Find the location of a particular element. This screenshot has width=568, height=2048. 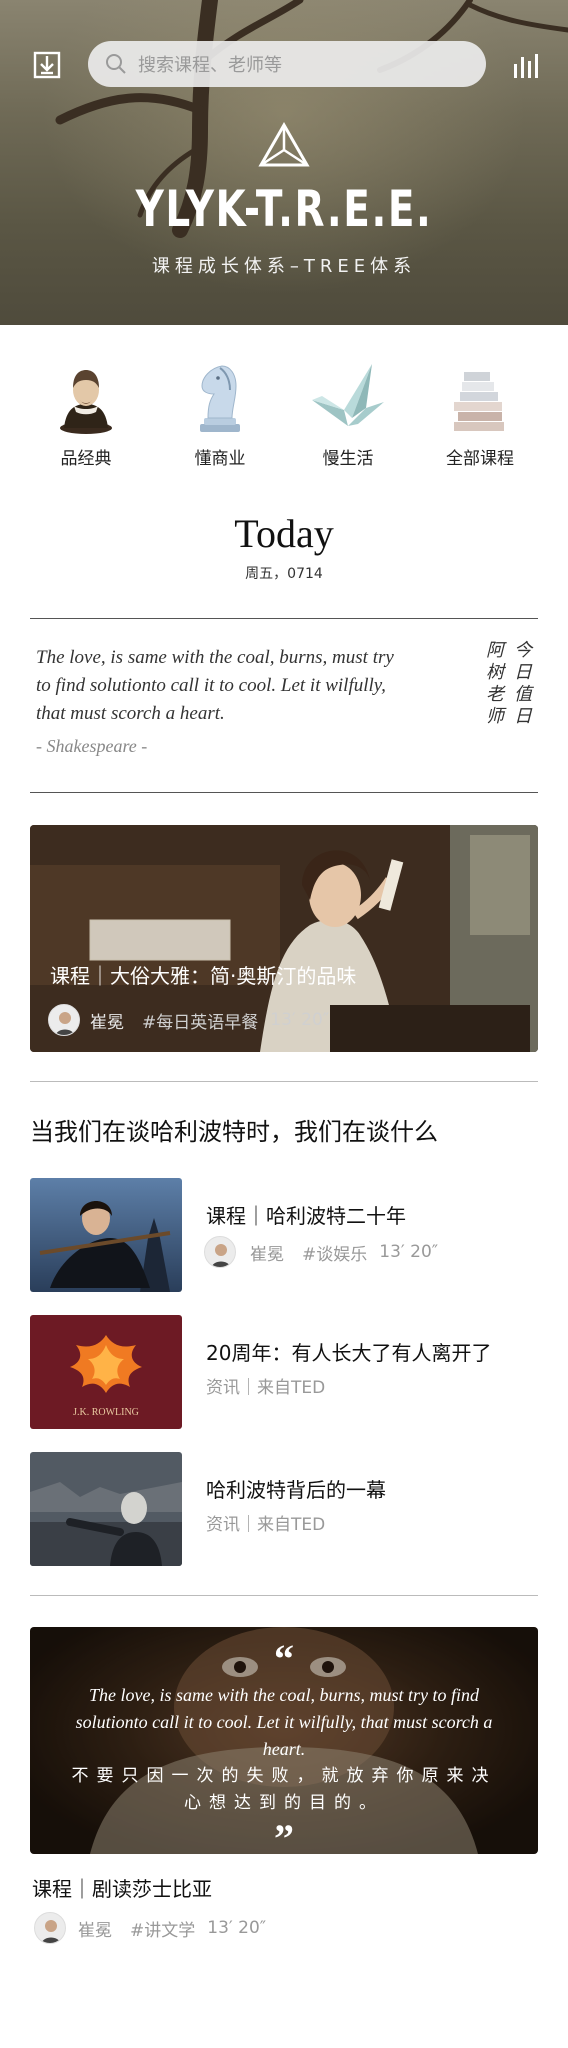

download-icon is located at coordinates (47, 65).